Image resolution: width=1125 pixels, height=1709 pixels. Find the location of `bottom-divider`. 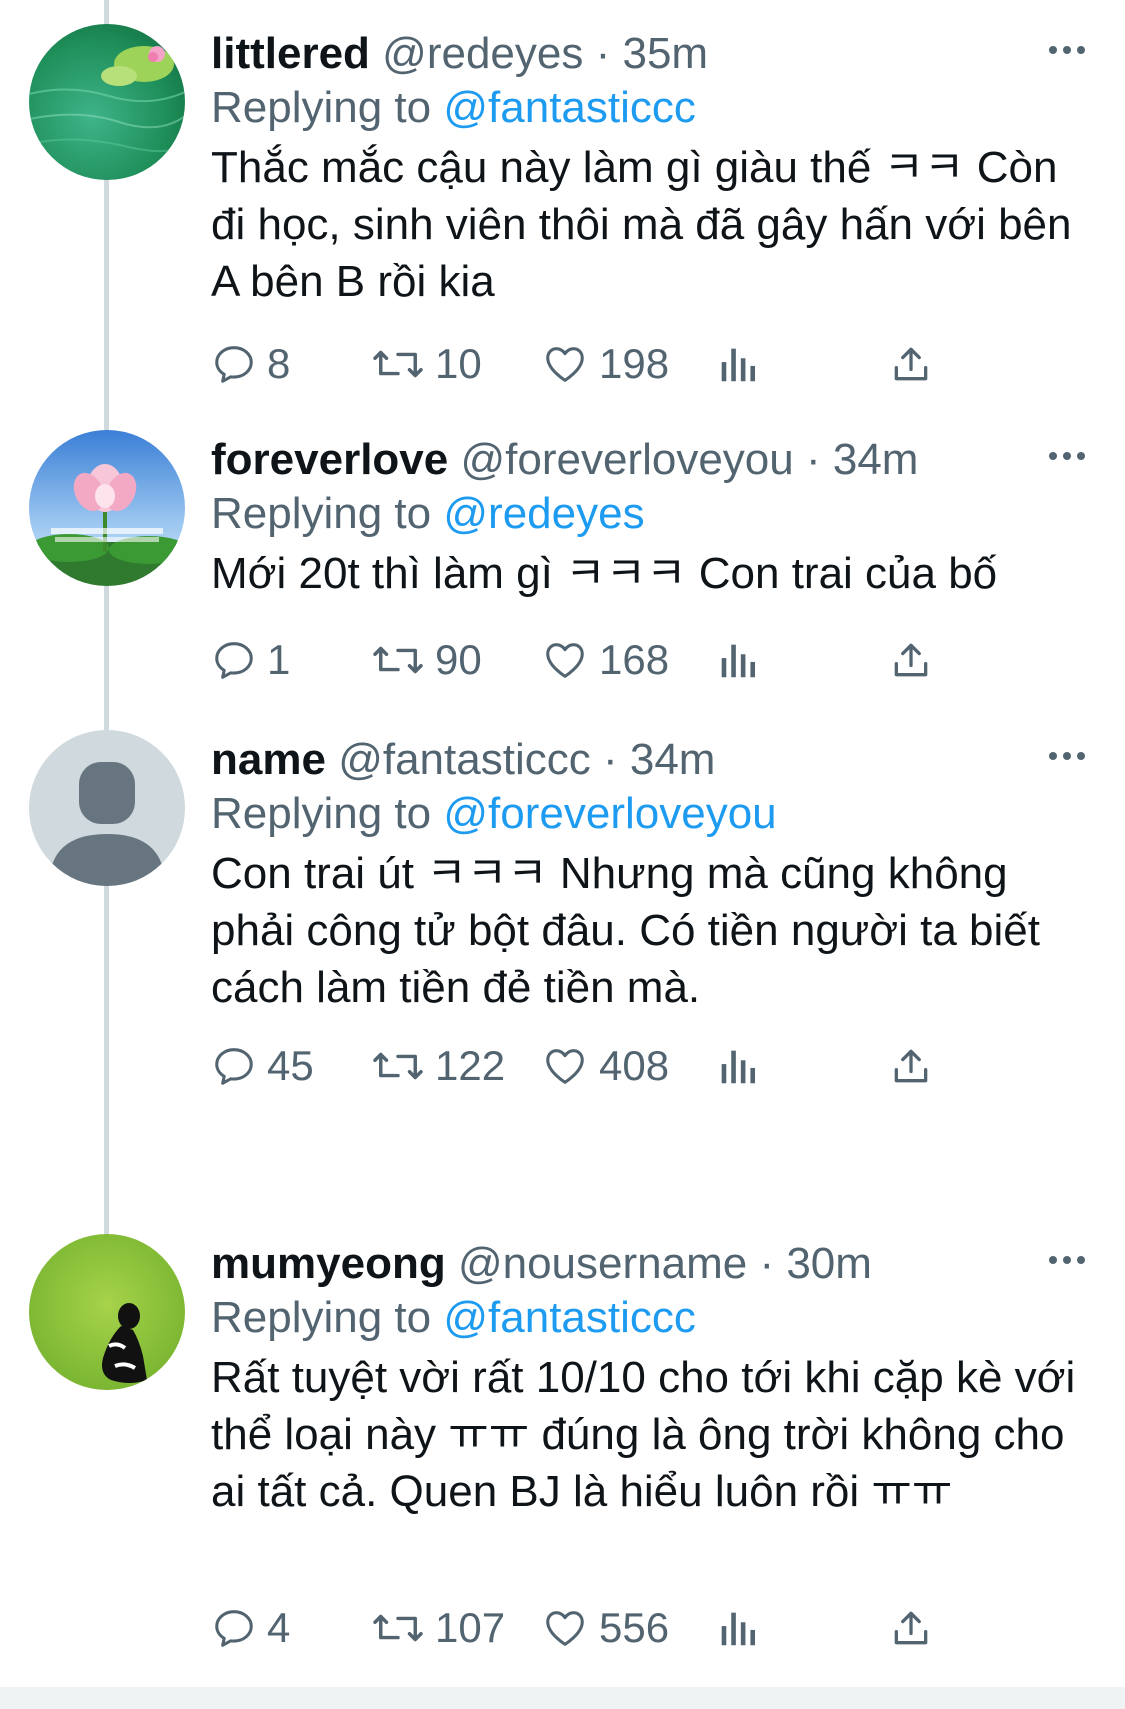

bottom-divider is located at coordinates (562, 1698).